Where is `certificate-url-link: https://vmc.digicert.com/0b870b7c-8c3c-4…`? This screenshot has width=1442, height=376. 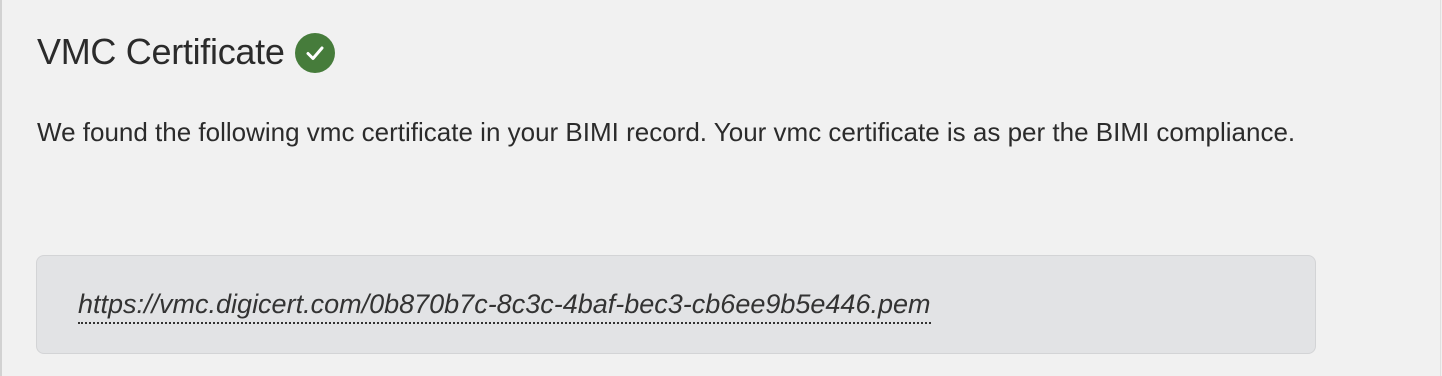 certificate-url-link: https://vmc.digicert.com/0b870b7c-8c3c-4… is located at coordinates (504, 305).